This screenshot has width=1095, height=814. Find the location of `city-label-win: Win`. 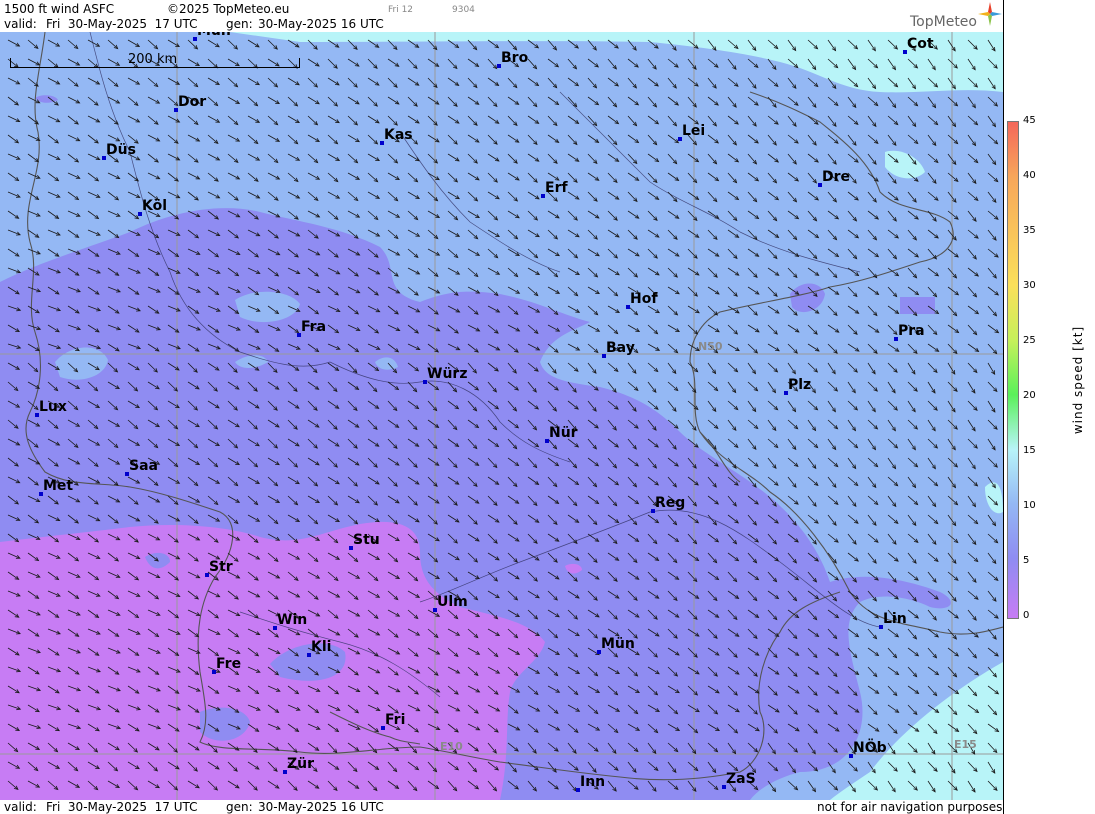

city-label-win: Win is located at coordinates (292, 620).